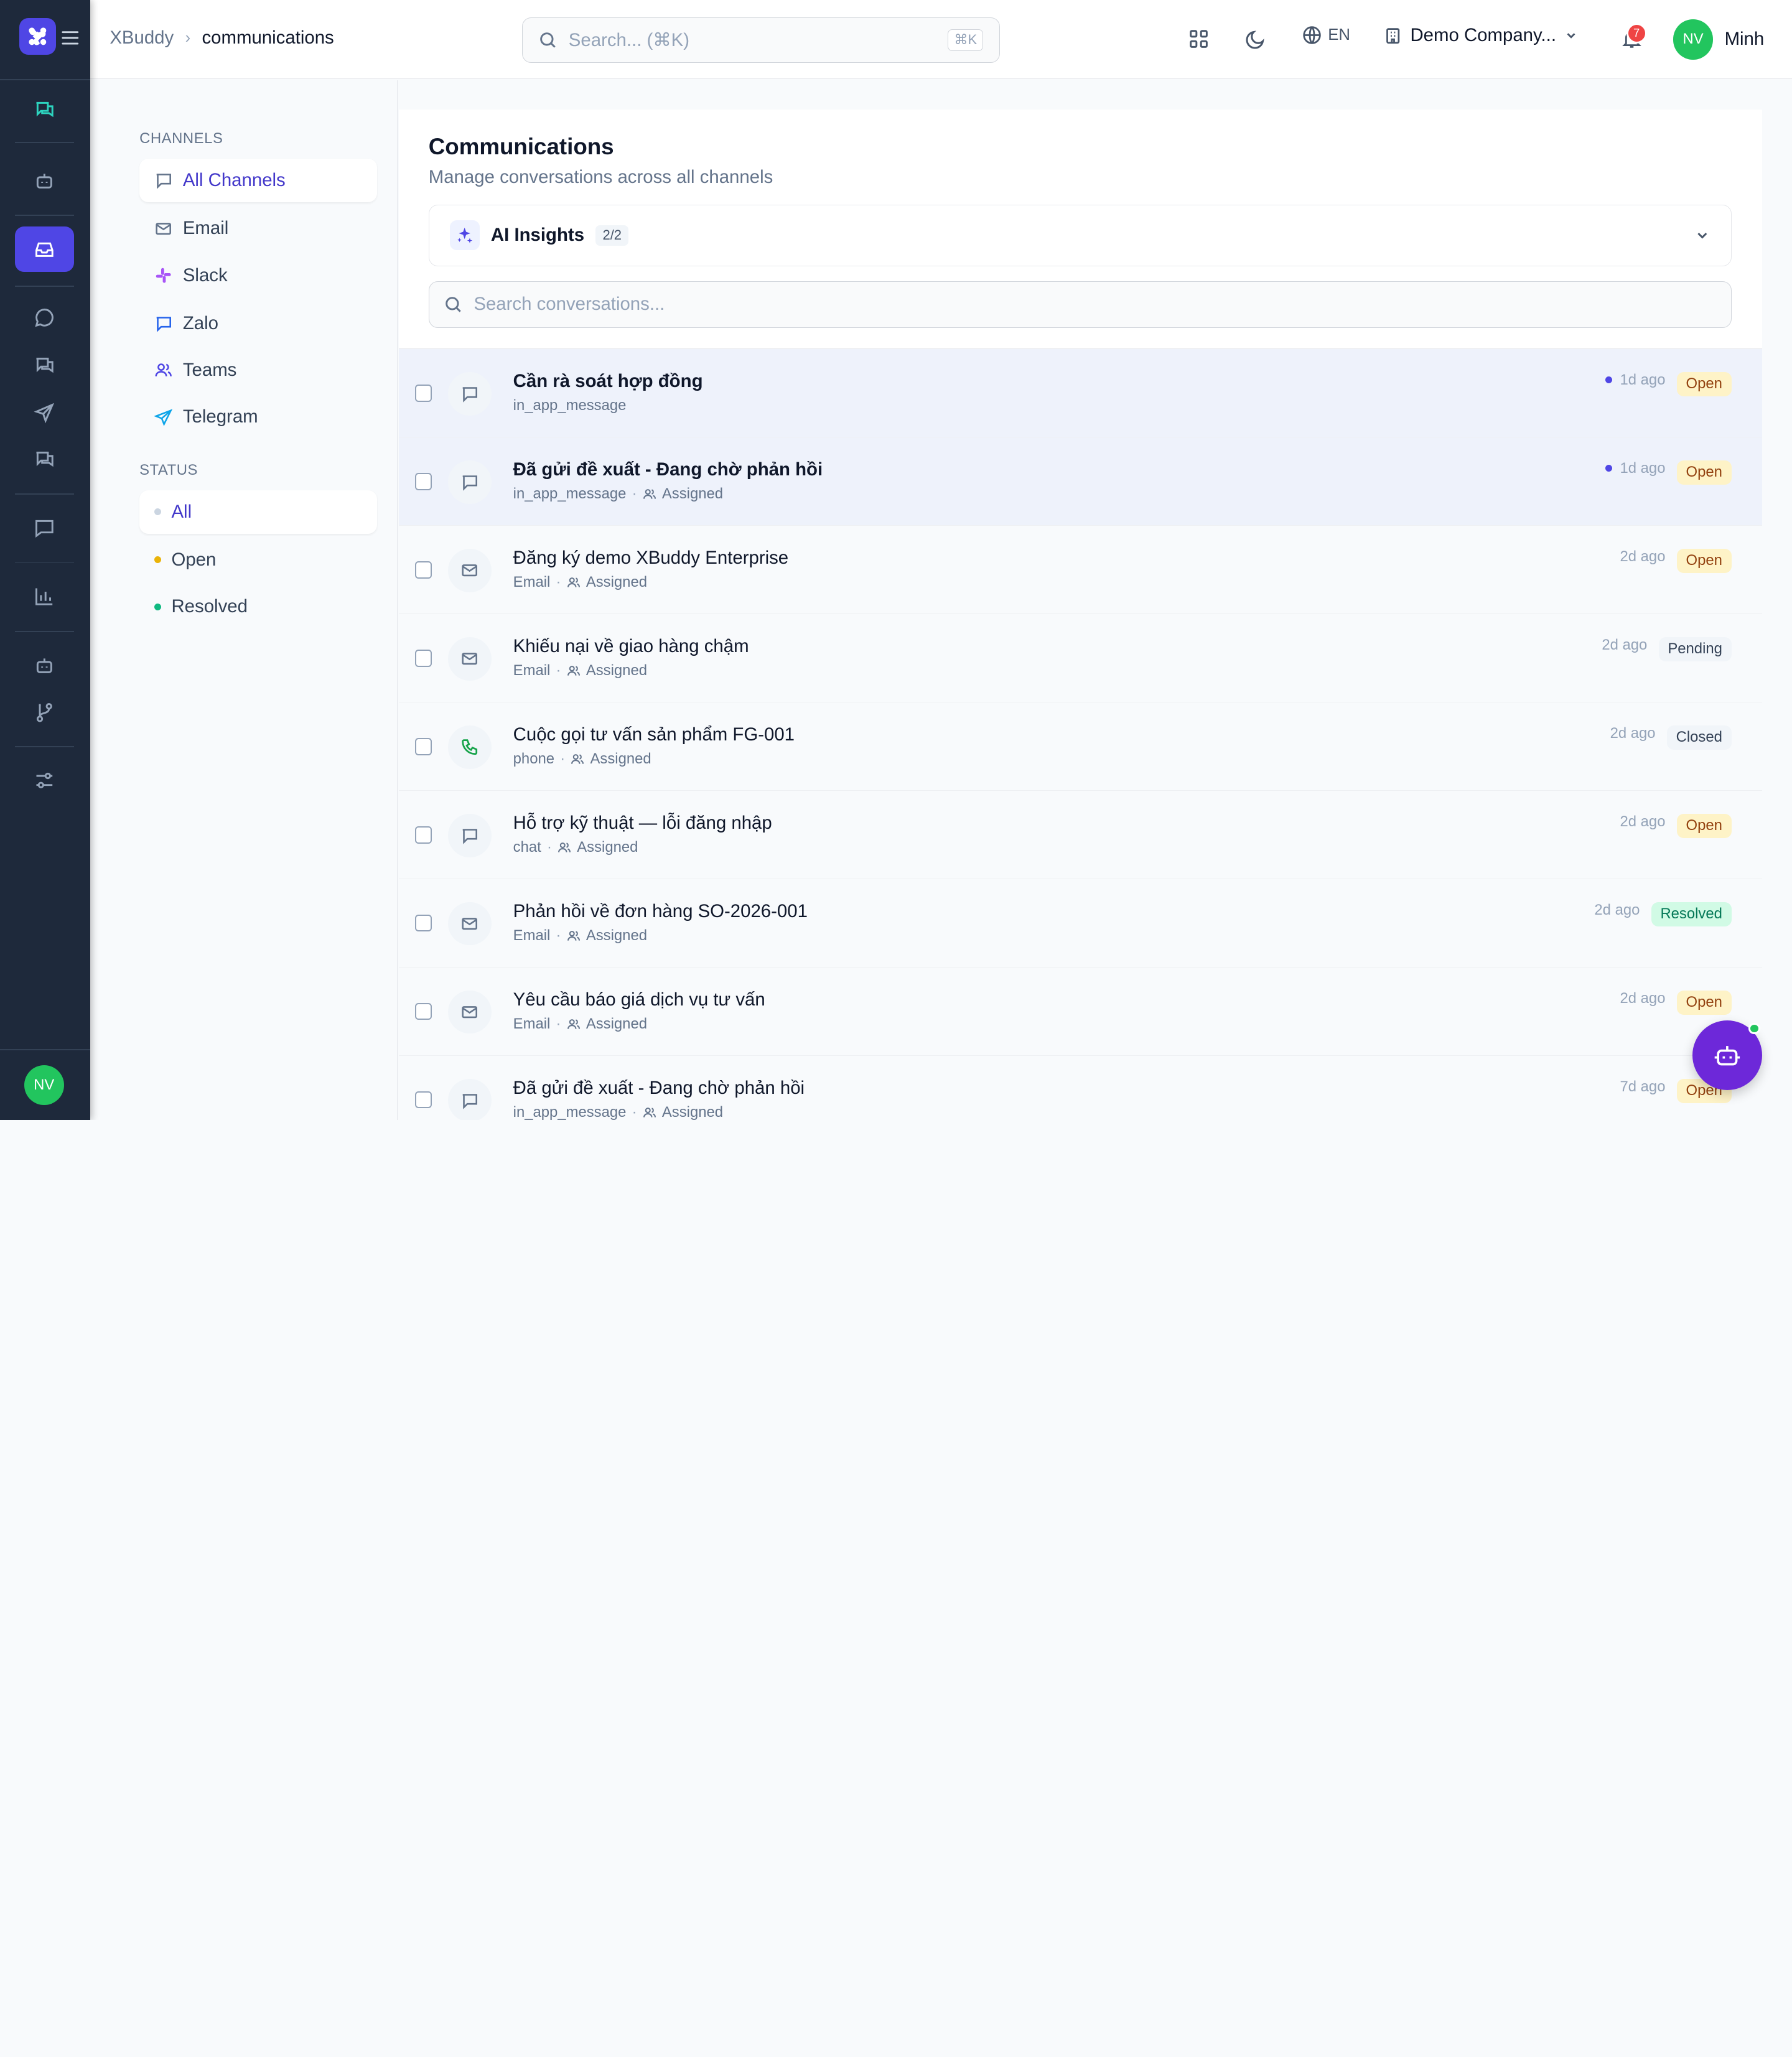 Image resolution: width=1792 pixels, height=2057 pixels. What do you see at coordinates (1676, 1003) in the screenshot?
I see `conversation-status-group: 2d agoOpen` at bounding box center [1676, 1003].